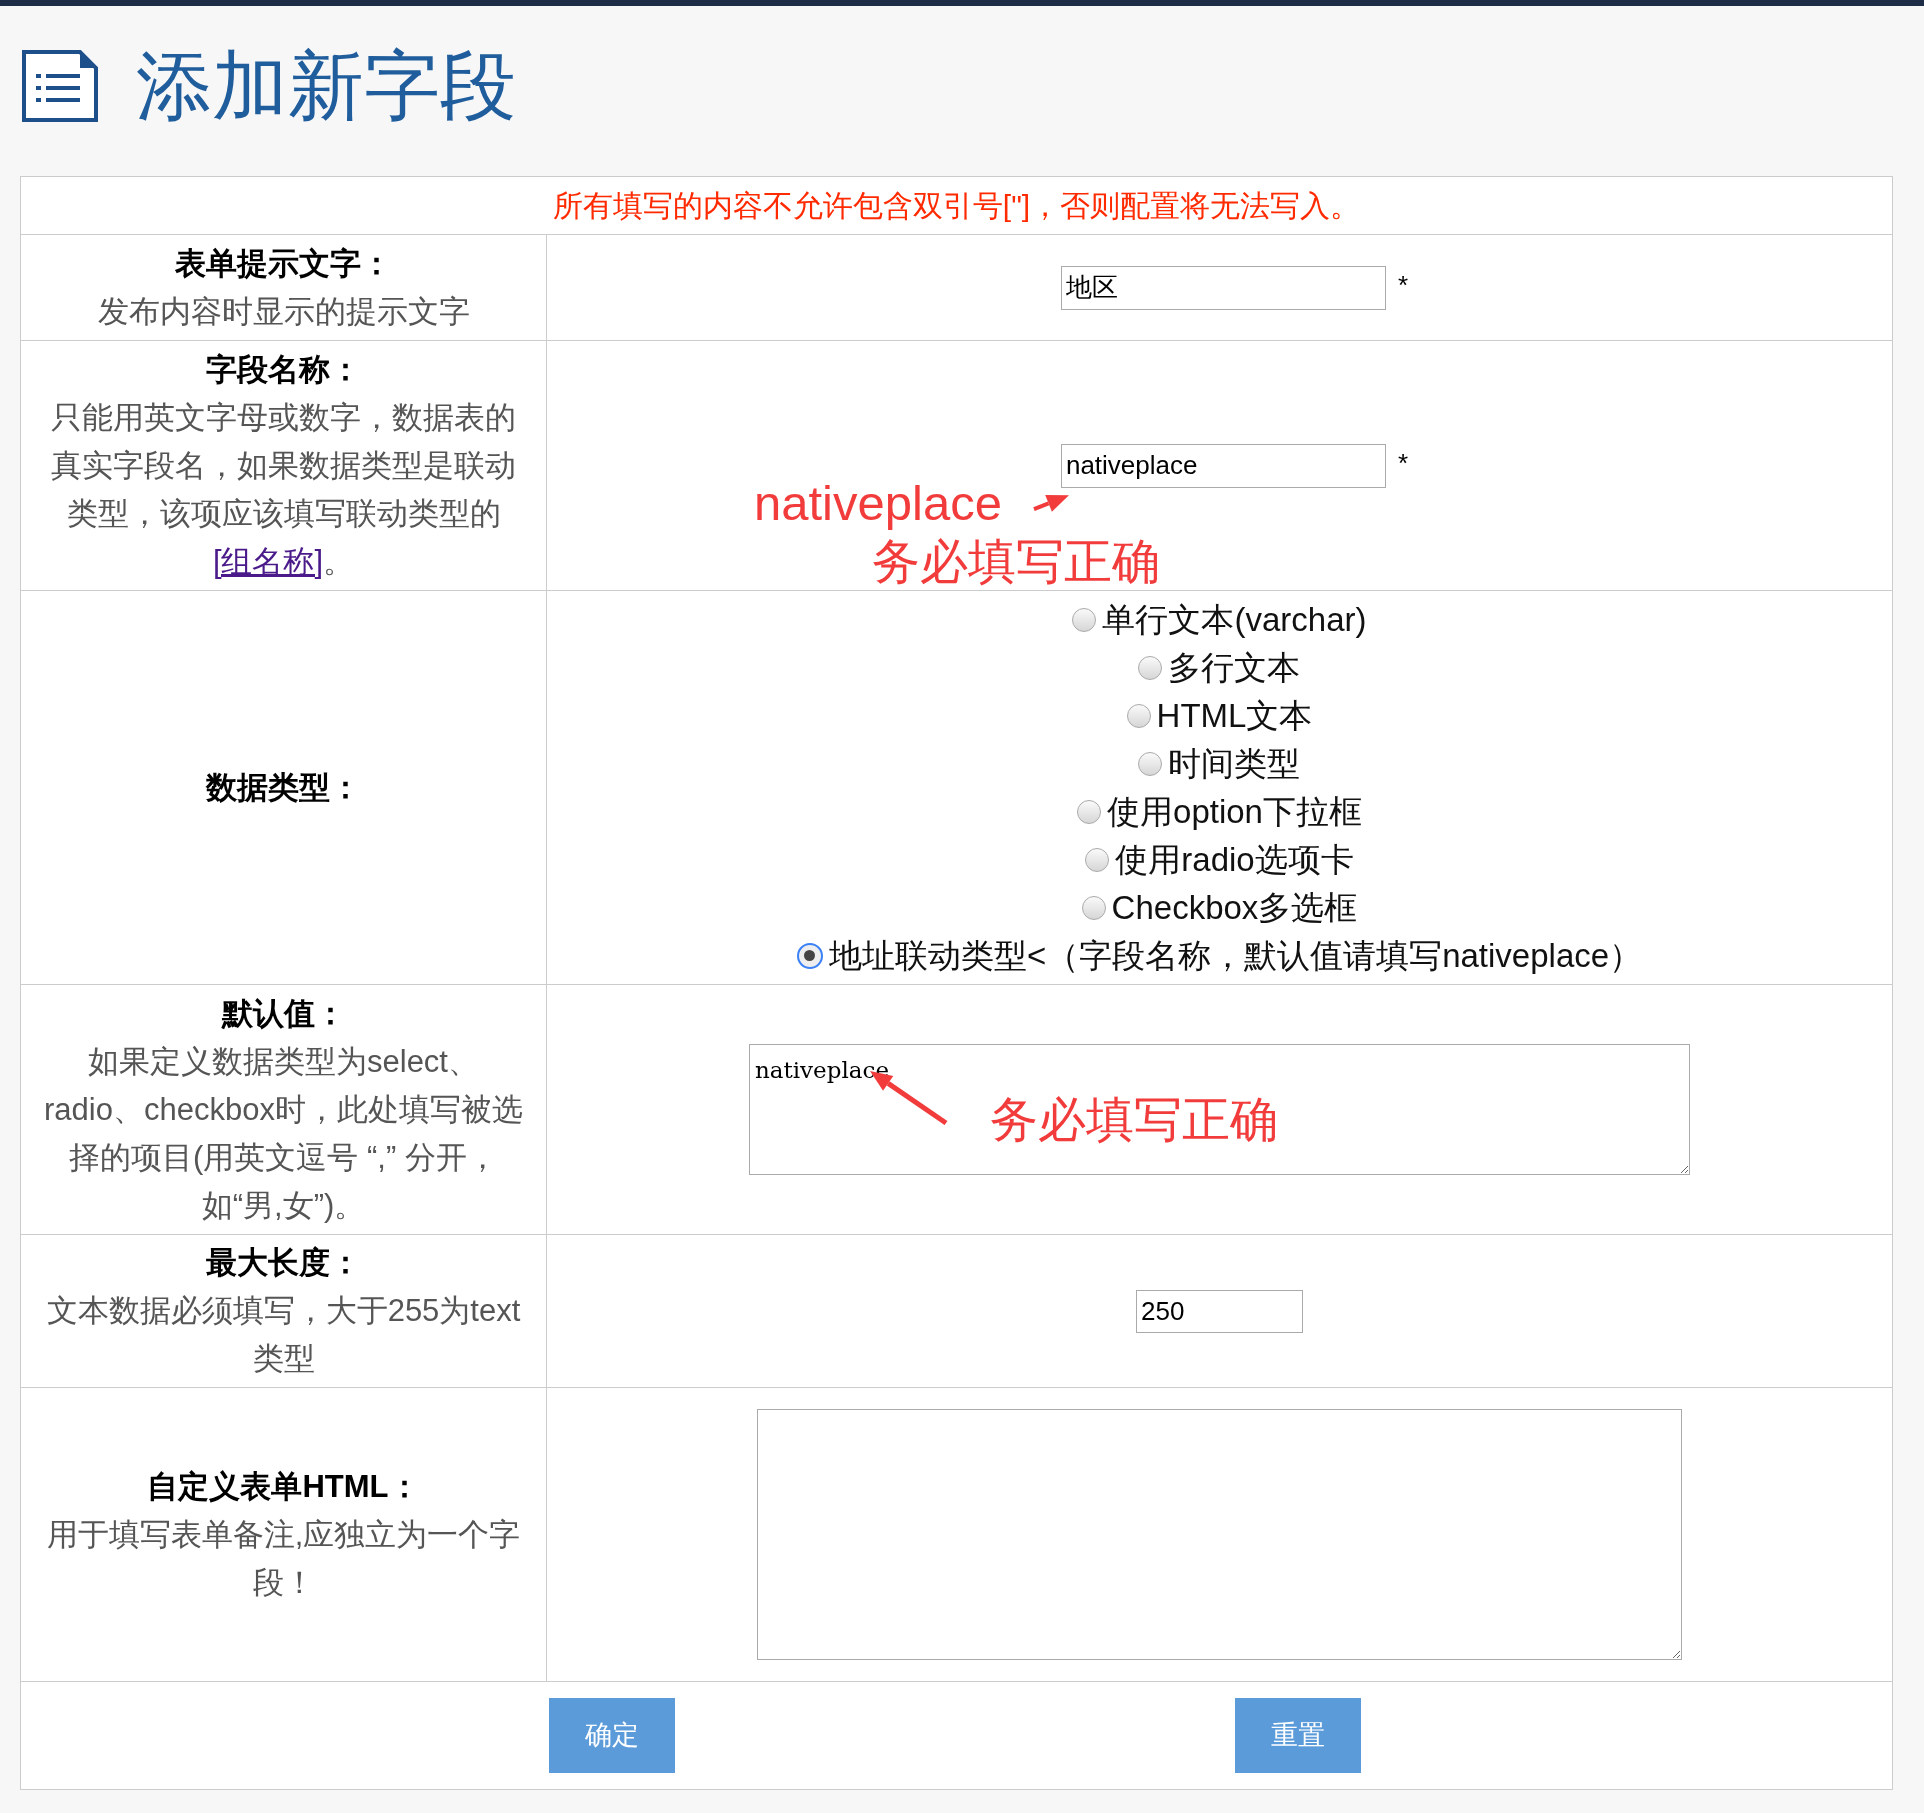  Describe the element at coordinates (283, 369) in the screenshot. I see `field-label: 字段名称：` at that location.